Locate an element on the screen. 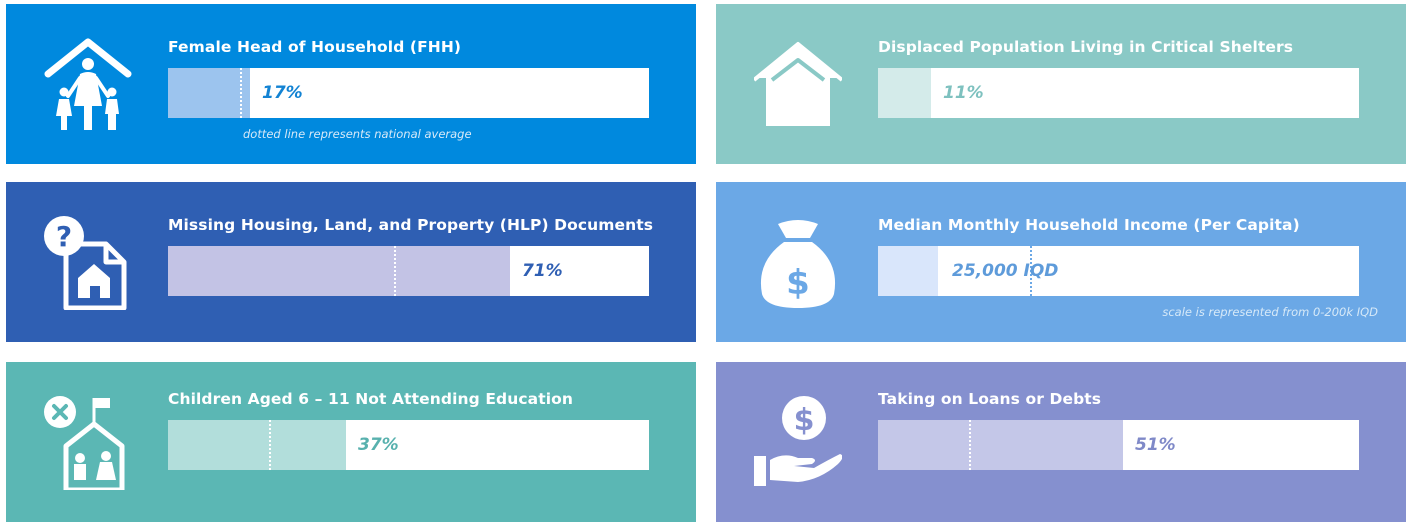 The image size is (1410, 522). house-icon is located at coordinates (798, 84).